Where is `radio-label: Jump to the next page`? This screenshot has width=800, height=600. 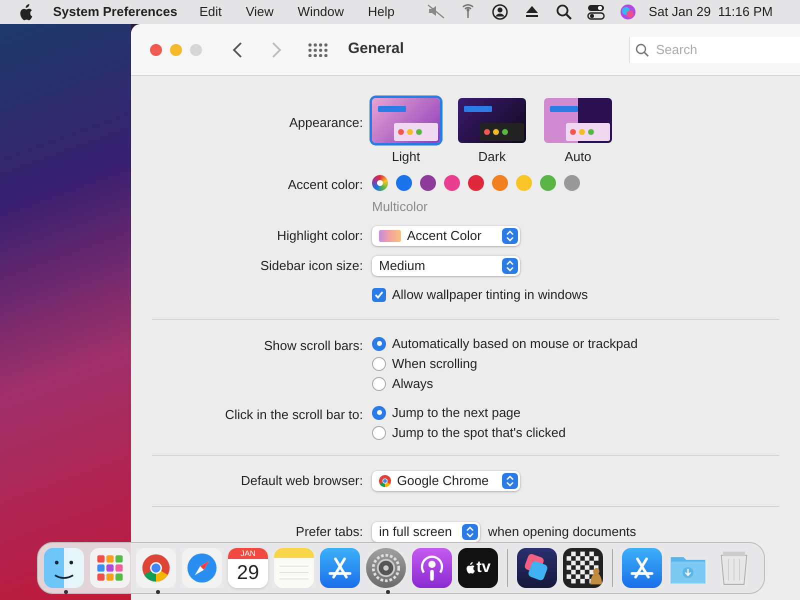 radio-label: Jump to the next page is located at coordinates (456, 413).